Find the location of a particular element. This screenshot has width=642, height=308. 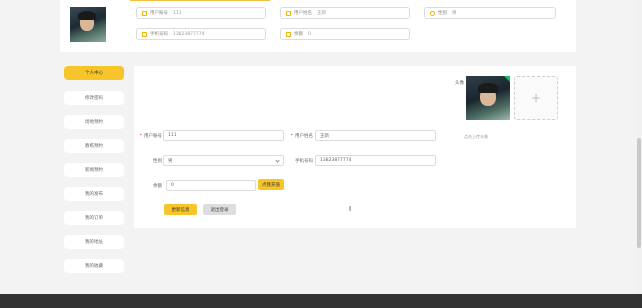

profile-avatar is located at coordinates (488, 98).